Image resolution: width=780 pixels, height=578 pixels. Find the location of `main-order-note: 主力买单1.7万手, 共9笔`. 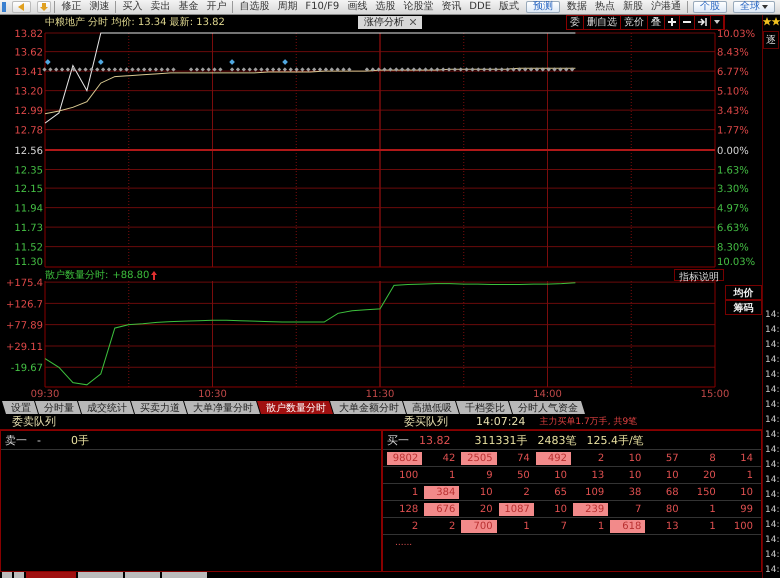

main-order-note: 主力买单1.7万手, 共9笔 is located at coordinates (588, 422).